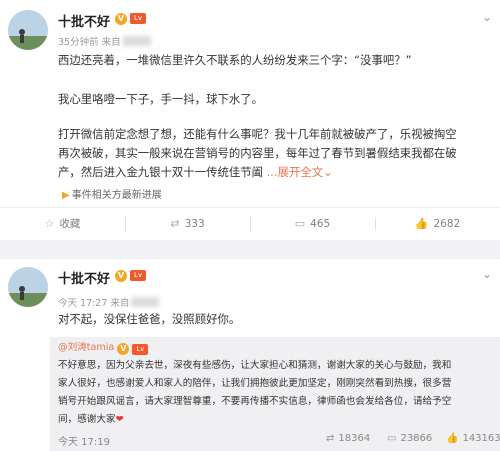  I want to click on post-meta: 35分钟前 来自, so click(104, 41).